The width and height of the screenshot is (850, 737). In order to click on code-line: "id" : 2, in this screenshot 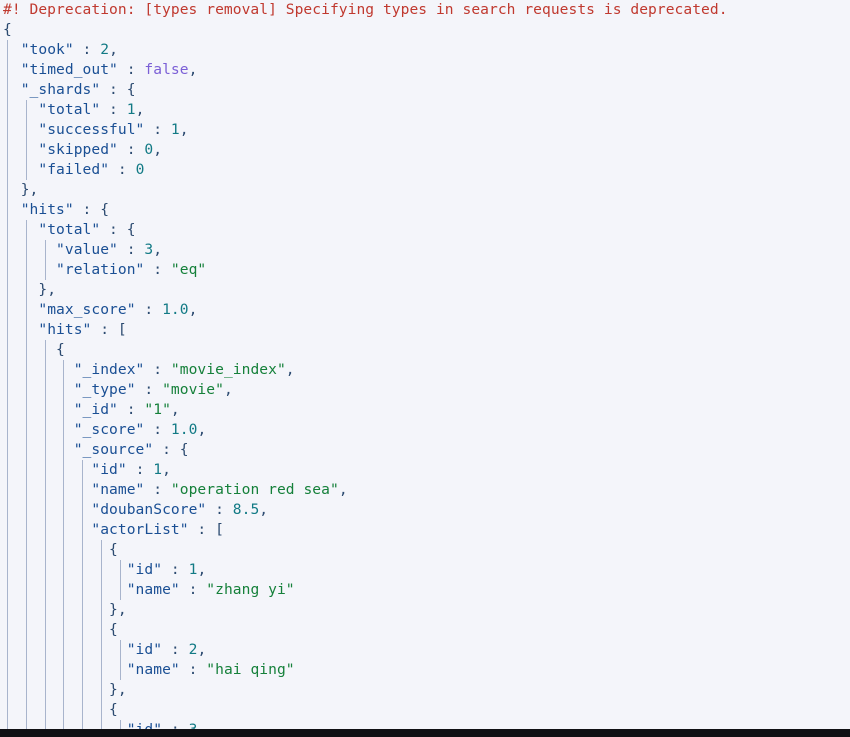, I will do `click(425, 650)`.